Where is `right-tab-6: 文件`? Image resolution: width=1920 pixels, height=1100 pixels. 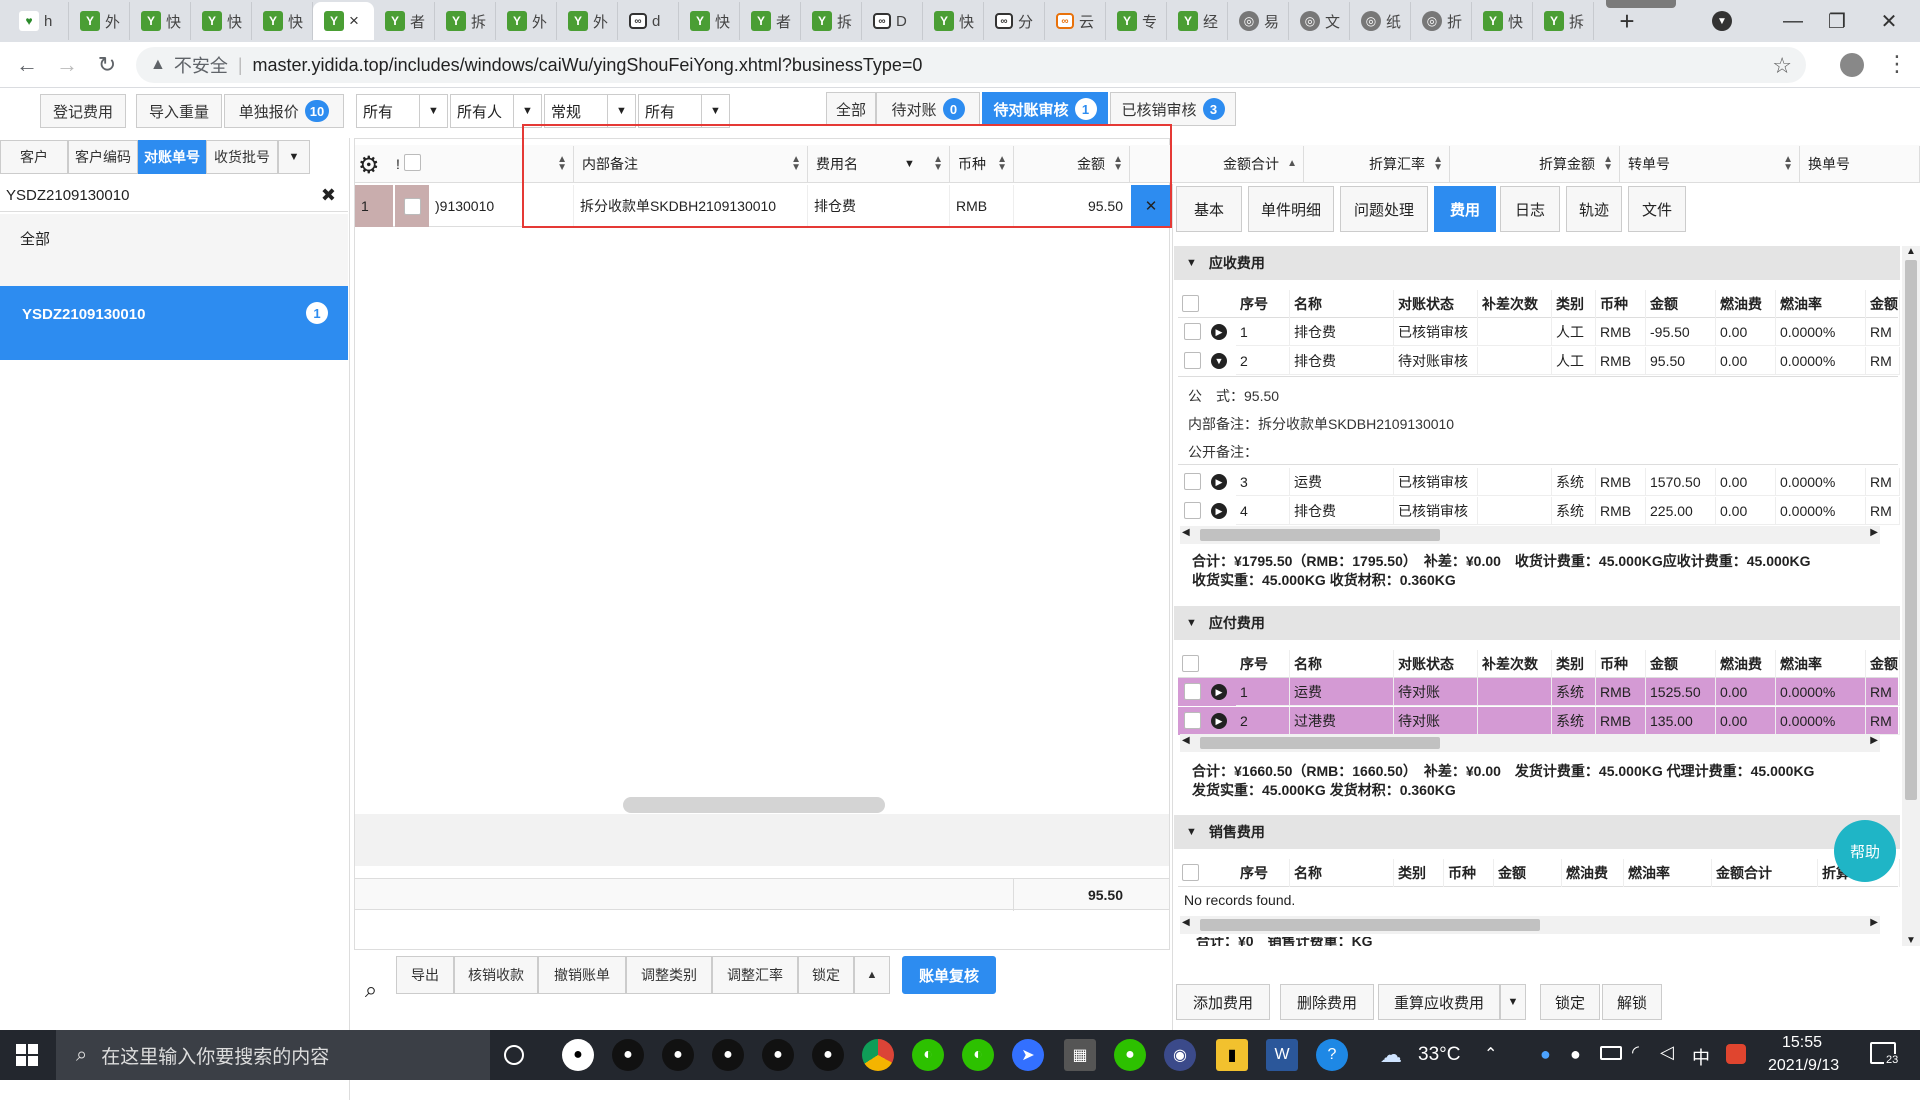 right-tab-6: 文件 is located at coordinates (1657, 209).